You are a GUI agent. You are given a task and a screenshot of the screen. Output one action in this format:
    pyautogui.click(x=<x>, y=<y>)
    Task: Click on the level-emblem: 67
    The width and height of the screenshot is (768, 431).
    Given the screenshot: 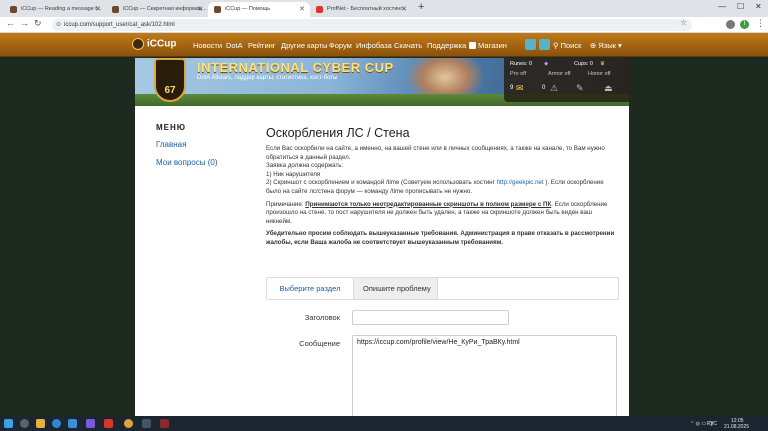 What is the action you would take?
    pyautogui.click(x=170, y=80)
    